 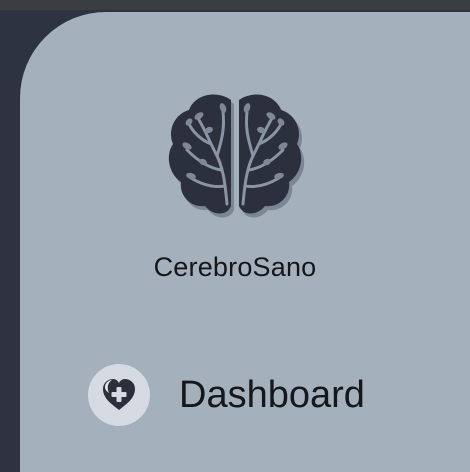 What do you see at coordinates (235, 5) in the screenshot?
I see `window-top-strip` at bounding box center [235, 5].